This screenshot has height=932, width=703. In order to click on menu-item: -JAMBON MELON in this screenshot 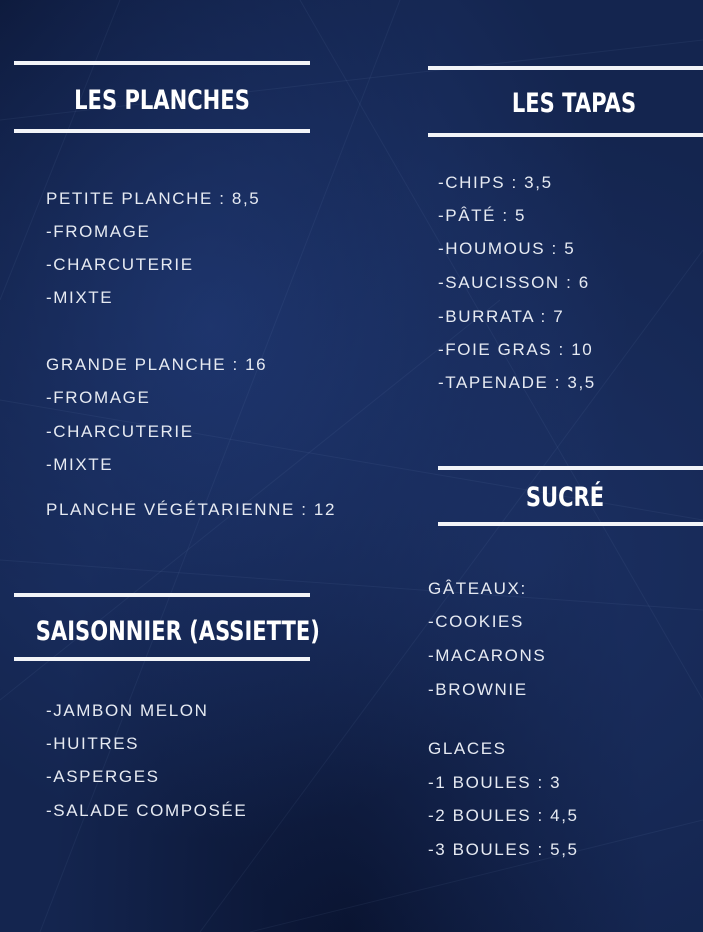, I will do `click(127, 710)`.